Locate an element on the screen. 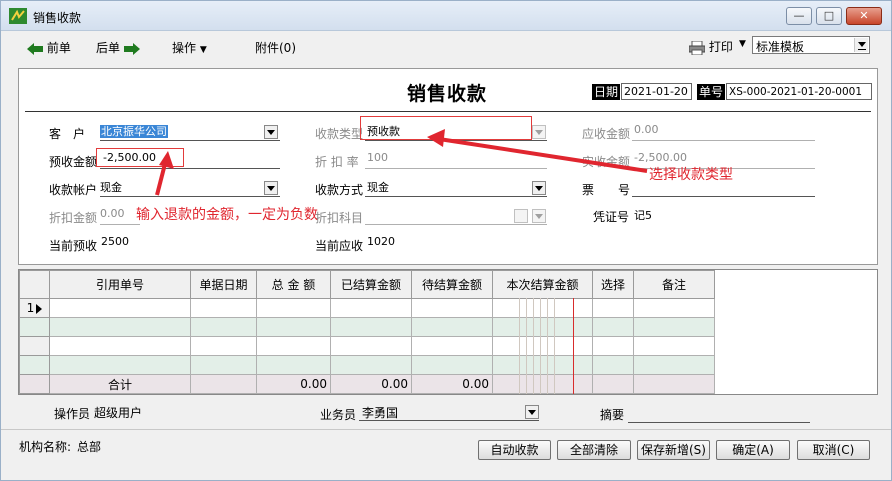 This screenshot has height=481, width=892. column-resize-guide is located at coordinates (573, 346).